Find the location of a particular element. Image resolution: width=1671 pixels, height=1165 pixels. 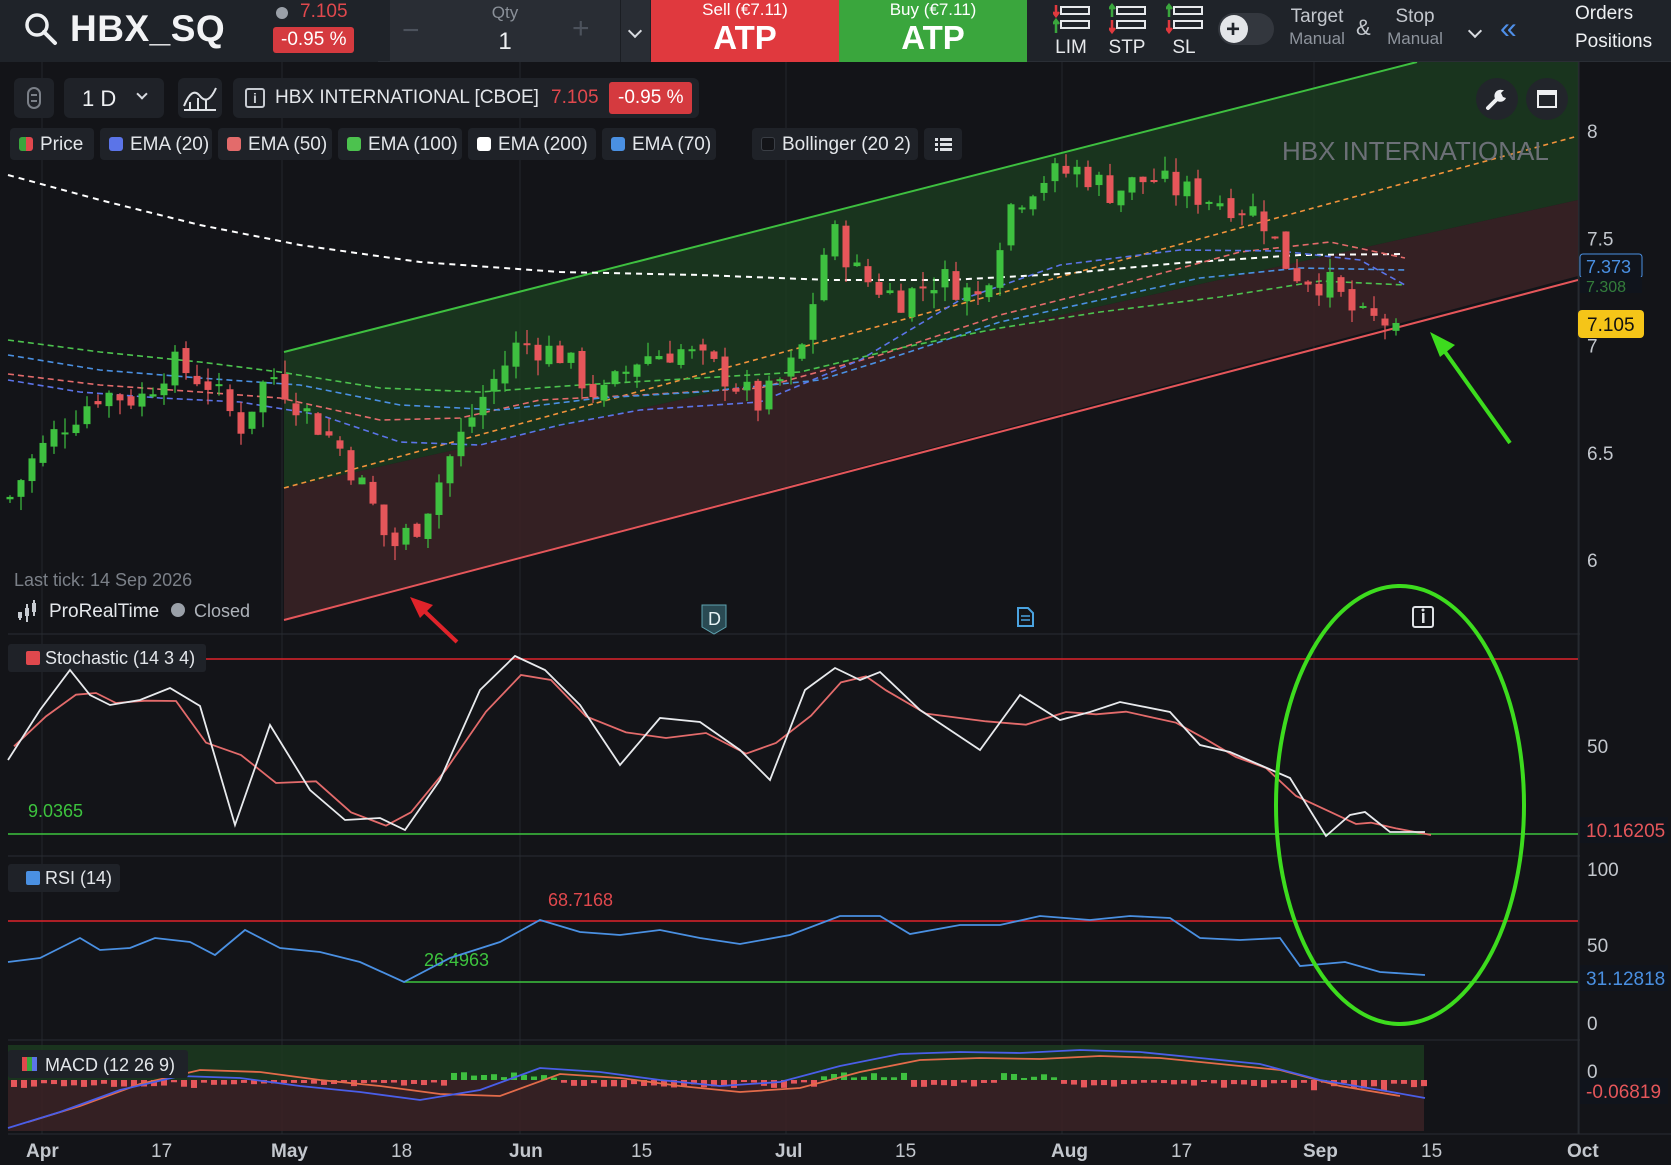

price-axis-tick: 7.5 is located at coordinates (1600, 239).